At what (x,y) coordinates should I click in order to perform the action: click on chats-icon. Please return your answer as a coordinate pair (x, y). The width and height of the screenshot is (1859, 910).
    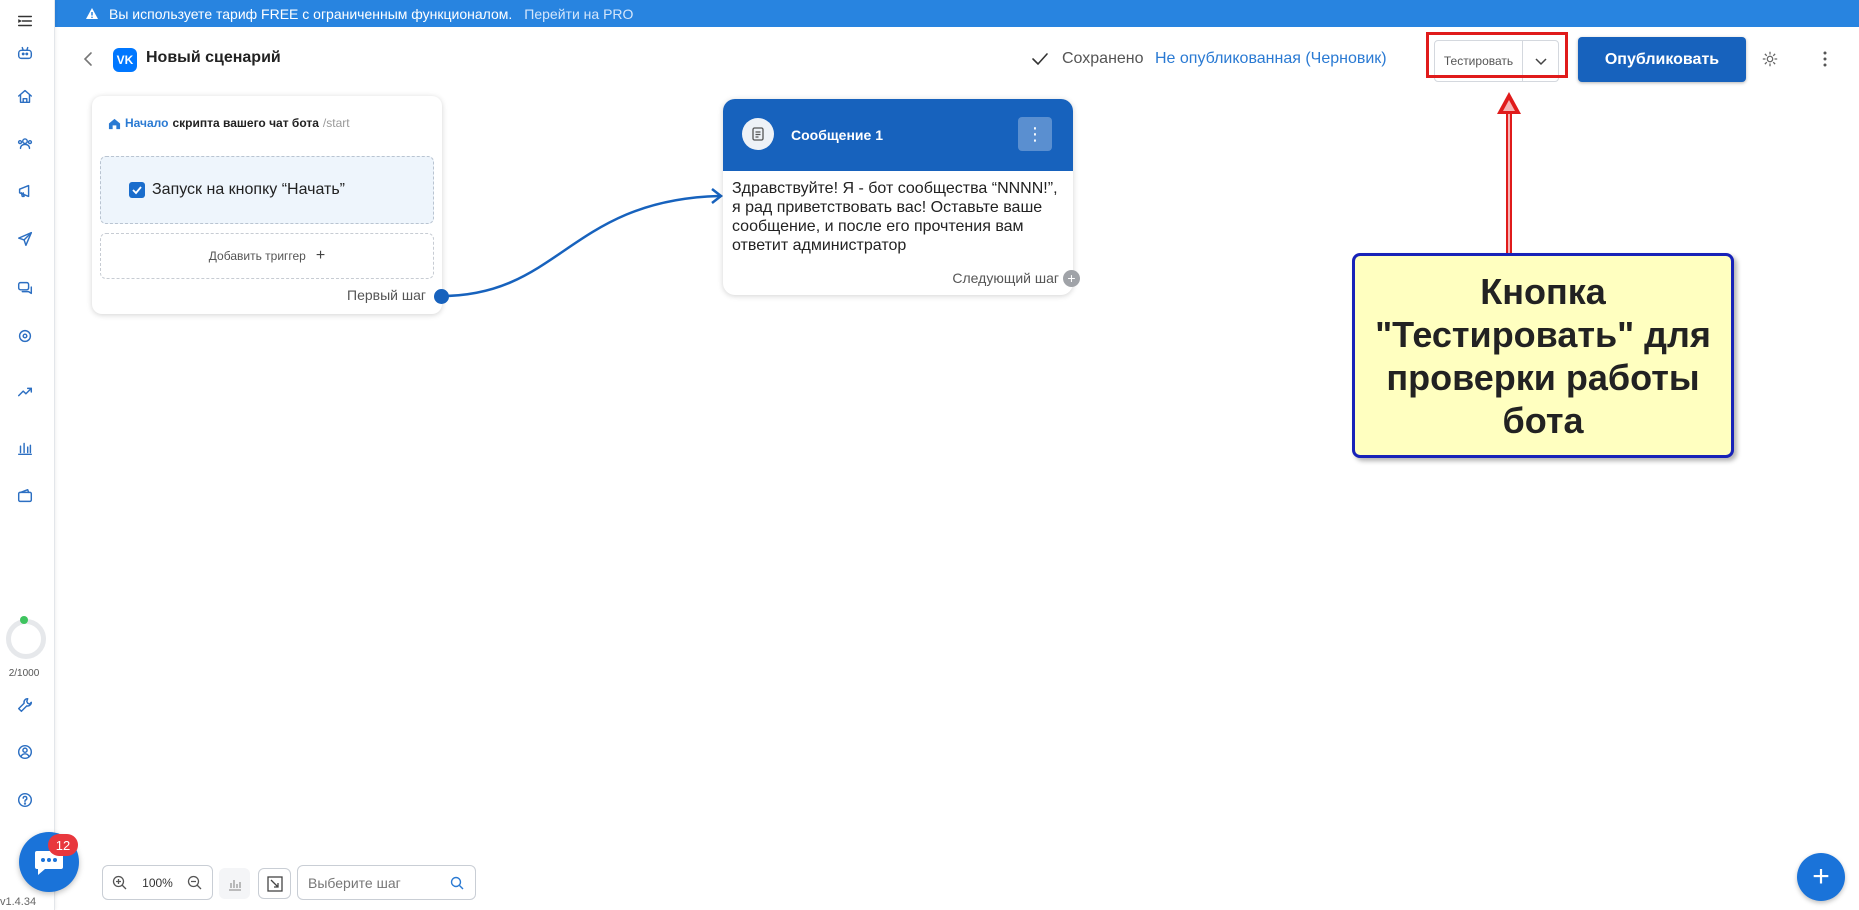
    Looking at the image, I should click on (25, 288).